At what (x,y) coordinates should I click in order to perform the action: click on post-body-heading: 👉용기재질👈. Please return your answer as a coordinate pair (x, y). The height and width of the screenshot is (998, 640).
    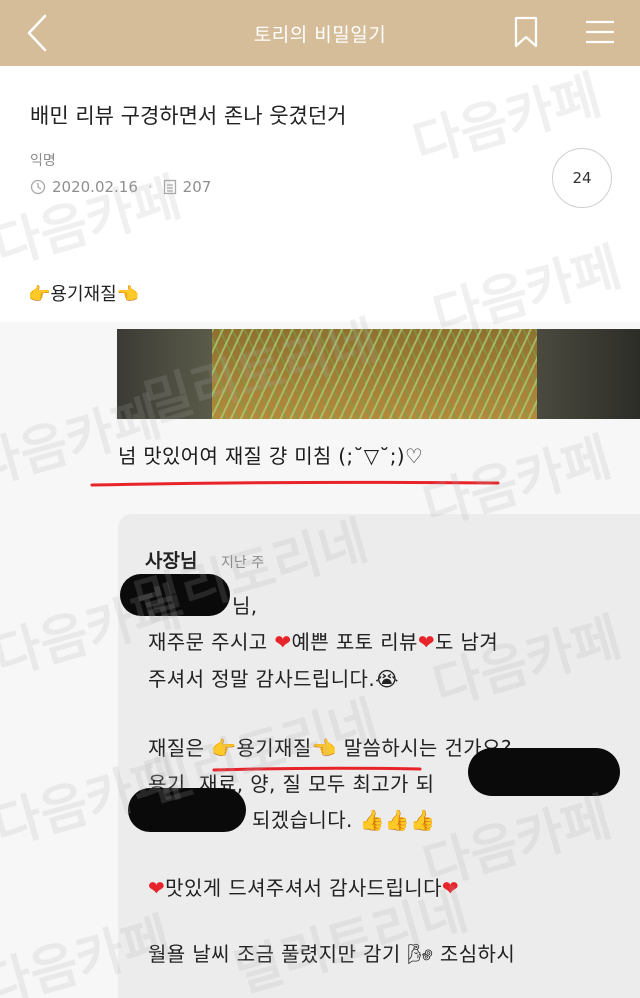
    Looking at the image, I should click on (84, 294).